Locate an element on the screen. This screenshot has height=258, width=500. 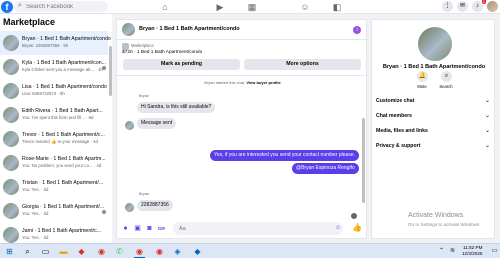
listing-info: $720 · 1 Bed 1 Bath Apartment/condo is located at coordinates (162, 52).